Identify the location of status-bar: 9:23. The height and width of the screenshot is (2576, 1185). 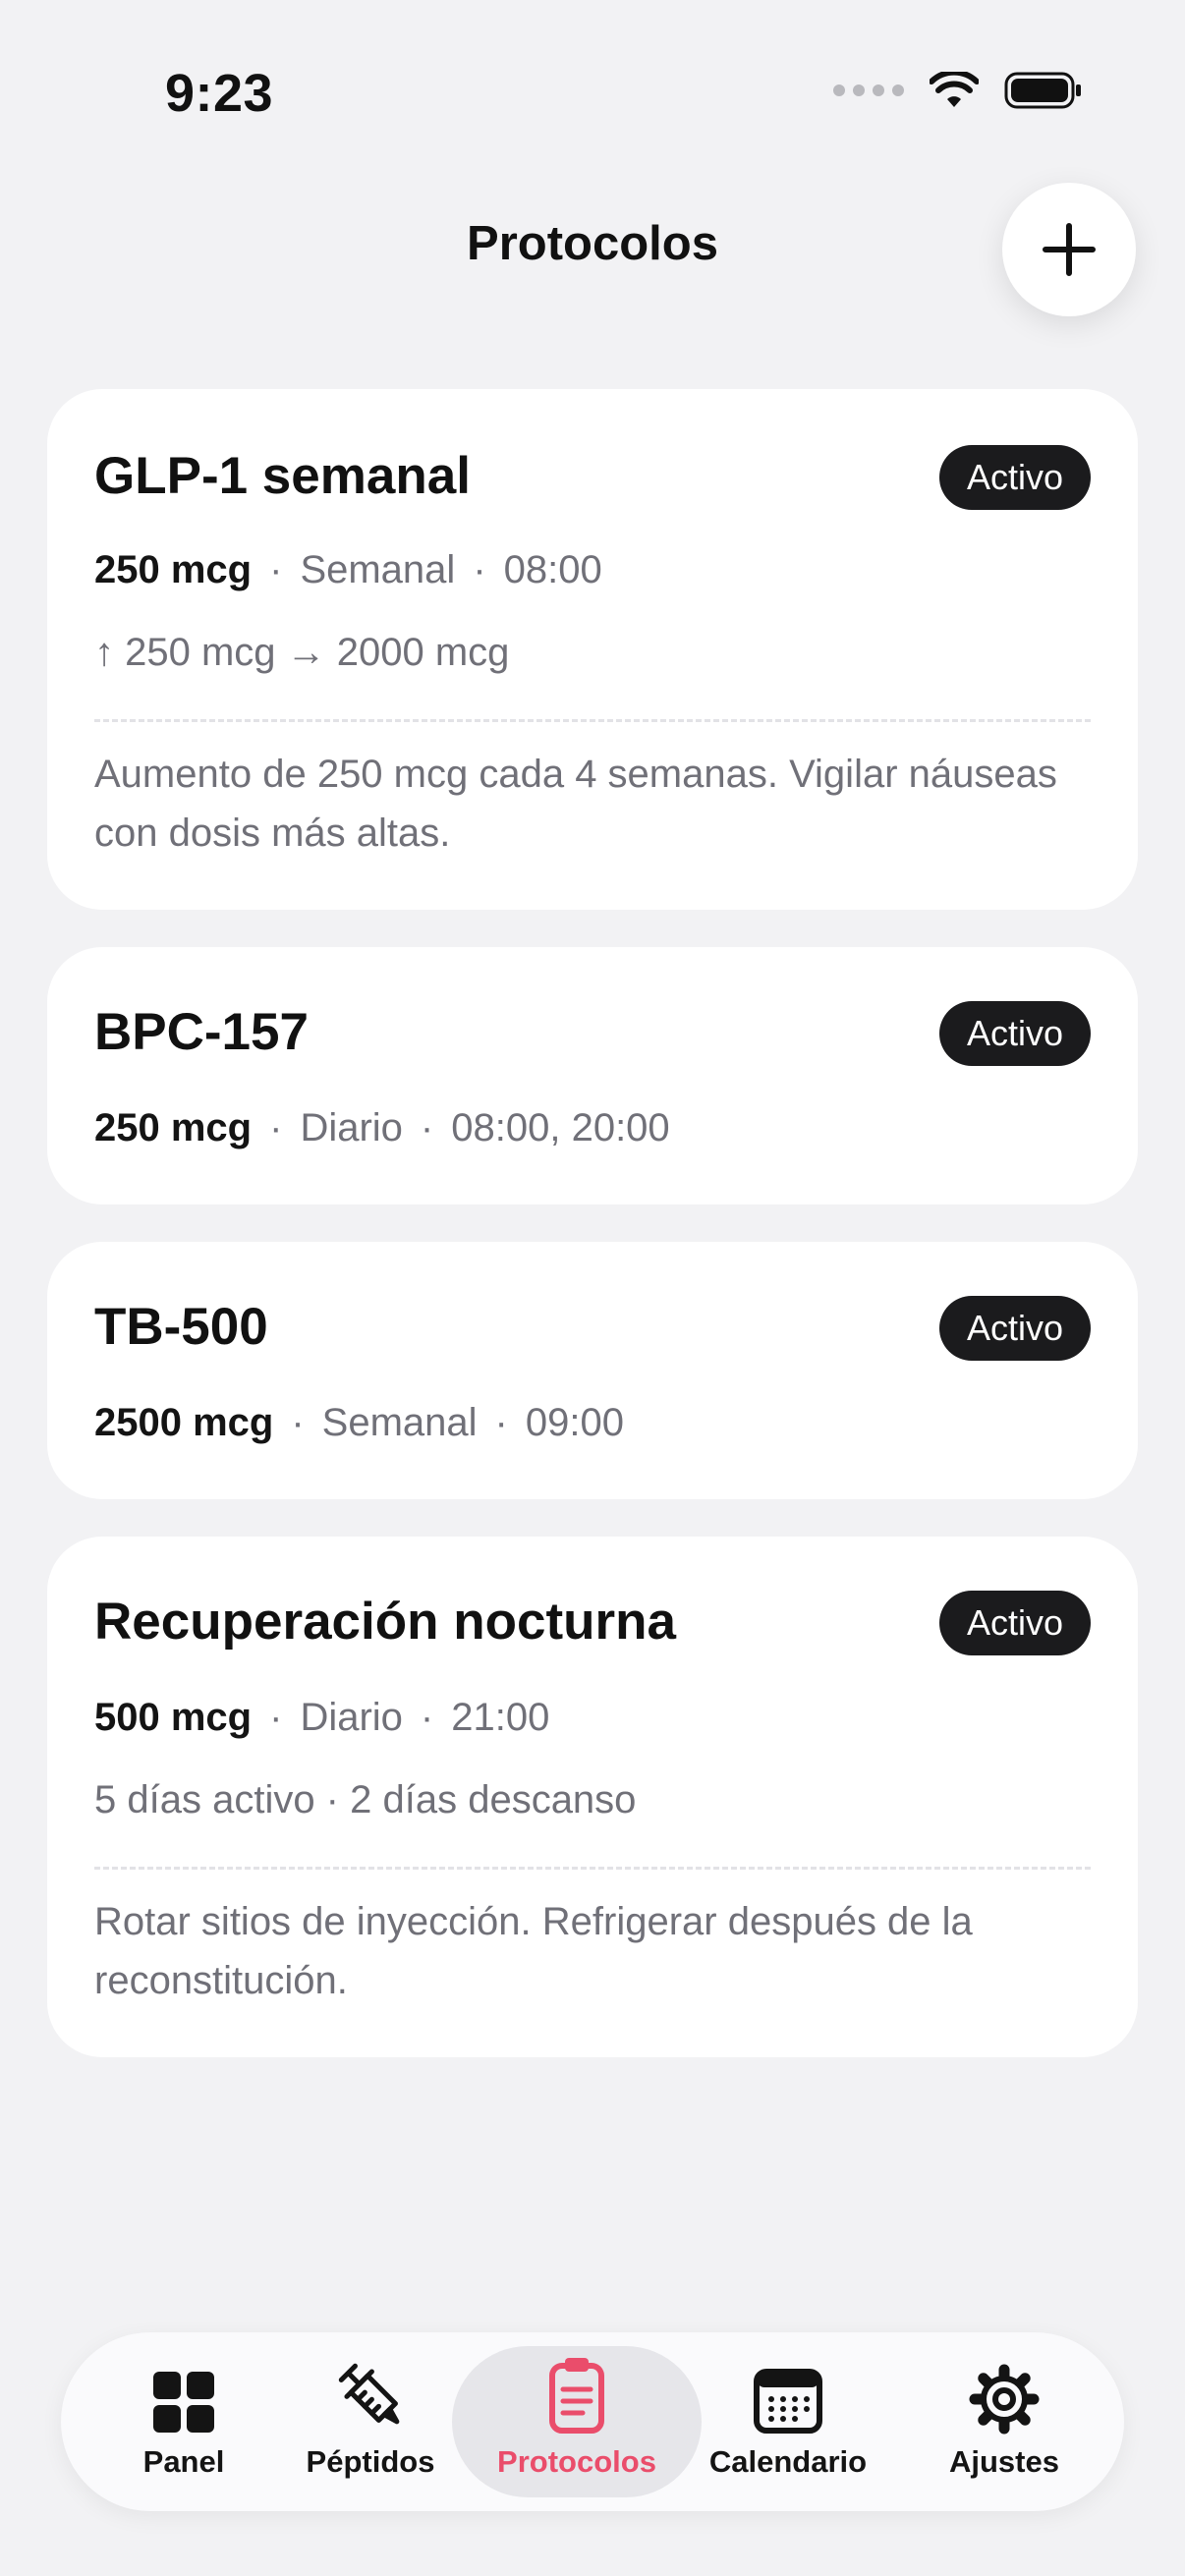
(592, 93).